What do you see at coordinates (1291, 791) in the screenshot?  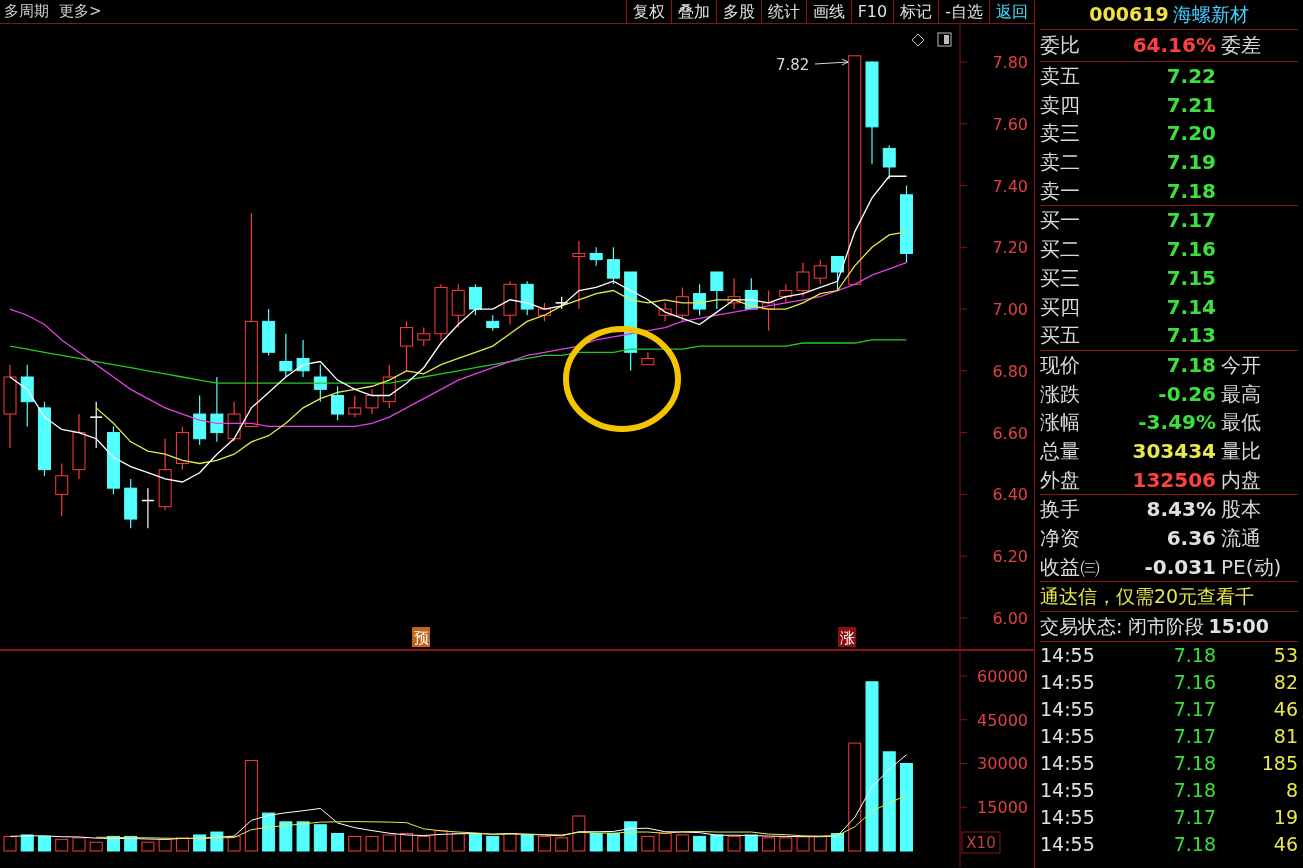 I see `tick-volume: 8` at bounding box center [1291, 791].